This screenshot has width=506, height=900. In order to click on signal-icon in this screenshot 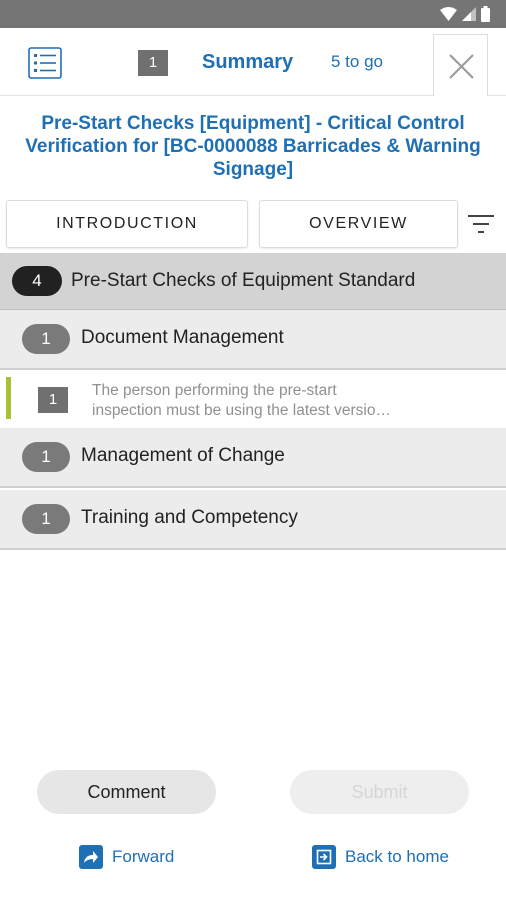, I will do `click(469, 14)`.